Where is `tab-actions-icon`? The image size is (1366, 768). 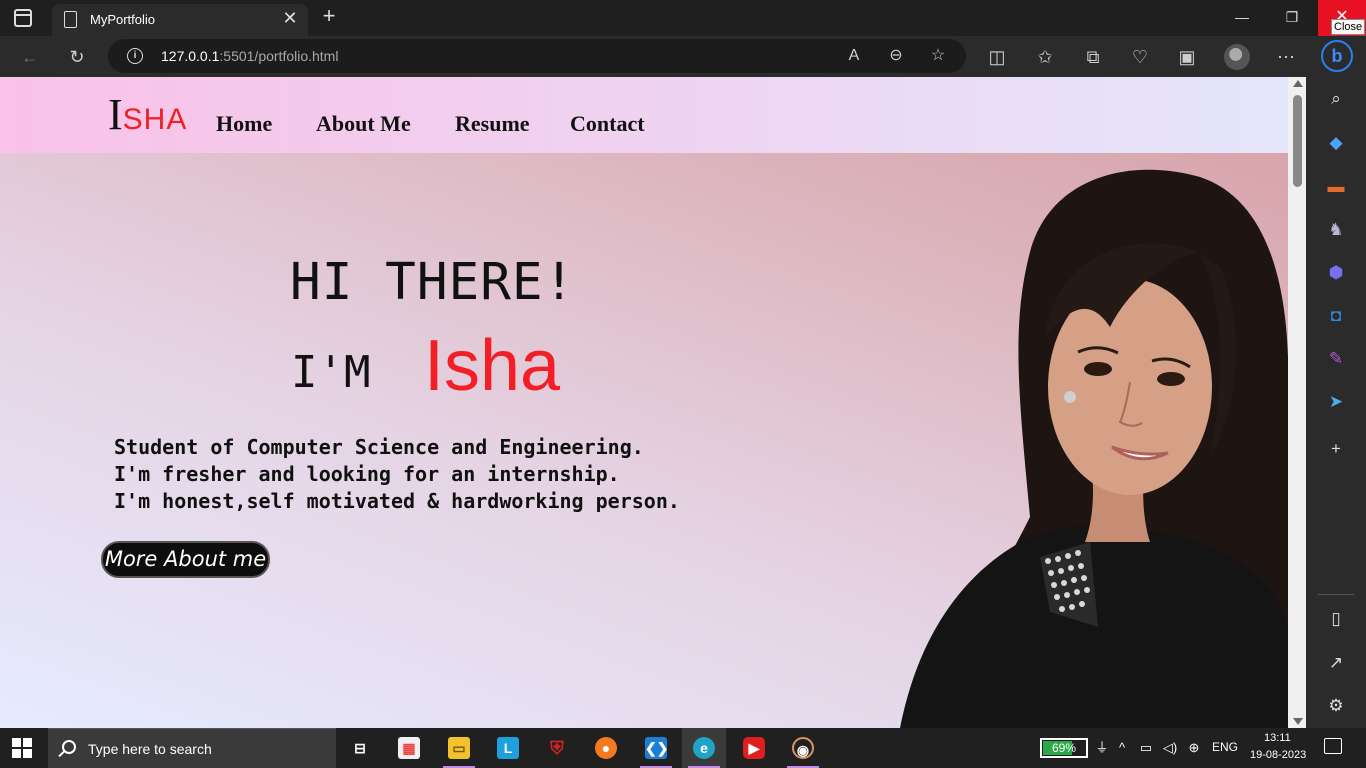 tab-actions-icon is located at coordinates (23, 18).